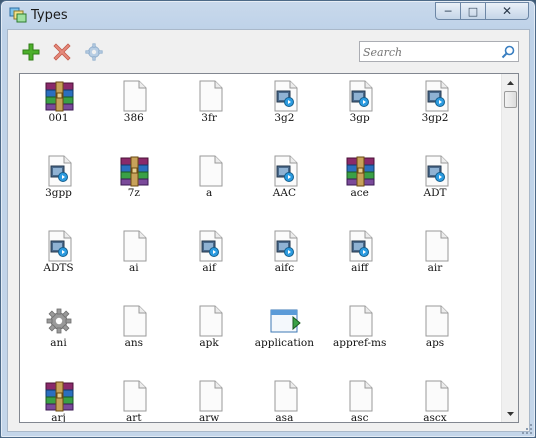  What do you see at coordinates (527, 429) in the screenshot?
I see `resize-grip-icon` at bounding box center [527, 429].